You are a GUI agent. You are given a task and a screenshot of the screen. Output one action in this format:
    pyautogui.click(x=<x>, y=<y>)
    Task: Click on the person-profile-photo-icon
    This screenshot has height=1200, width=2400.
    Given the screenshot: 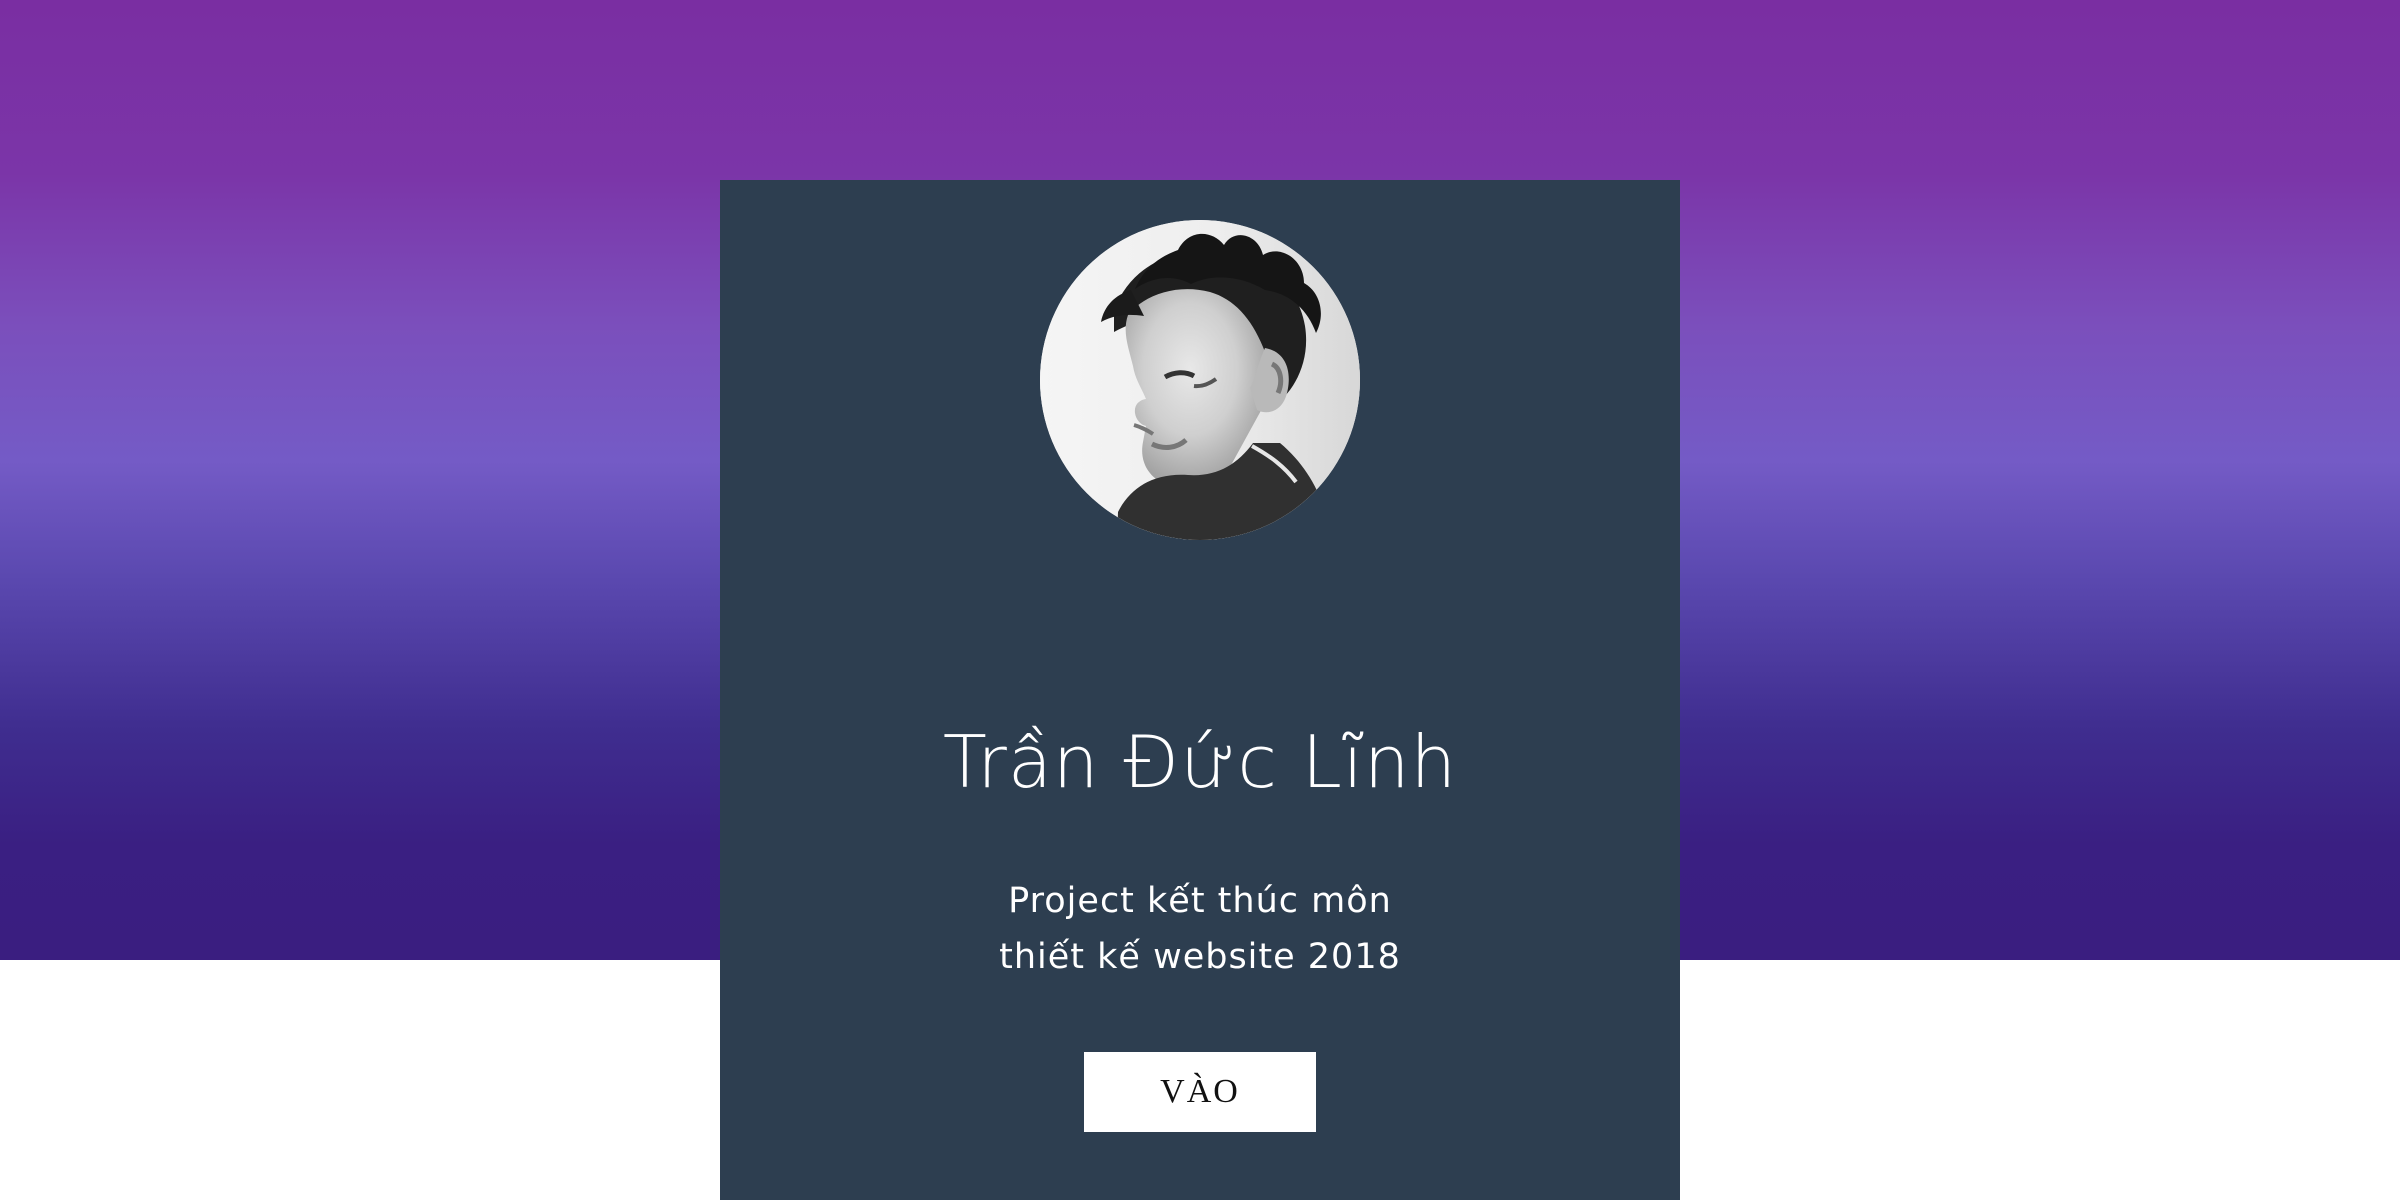 What is the action you would take?
    pyautogui.click(x=1200, y=380)
    